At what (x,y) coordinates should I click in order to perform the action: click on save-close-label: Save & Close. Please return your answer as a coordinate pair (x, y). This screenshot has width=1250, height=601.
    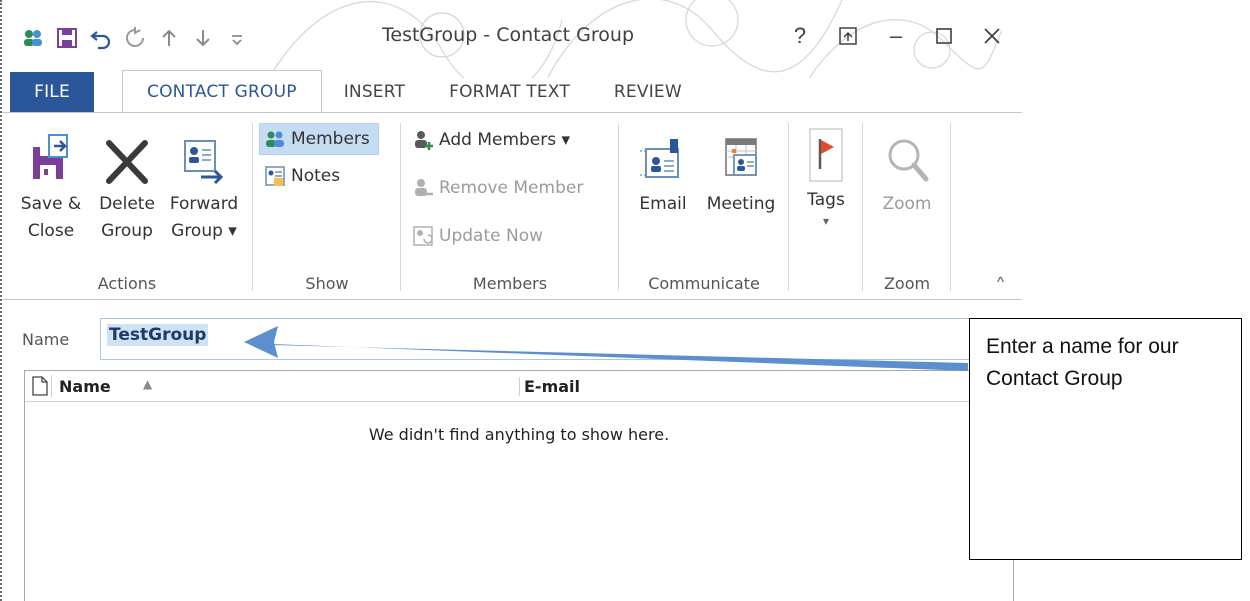
    Looking at the image, I should click on (51, 217).